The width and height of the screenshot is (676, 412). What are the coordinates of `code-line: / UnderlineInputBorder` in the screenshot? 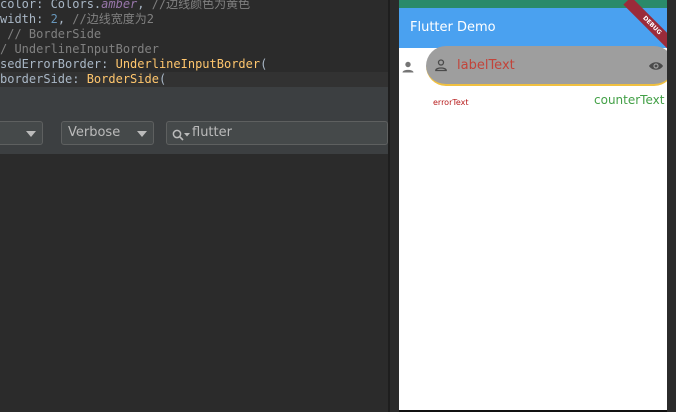 It's located at (79, 49).